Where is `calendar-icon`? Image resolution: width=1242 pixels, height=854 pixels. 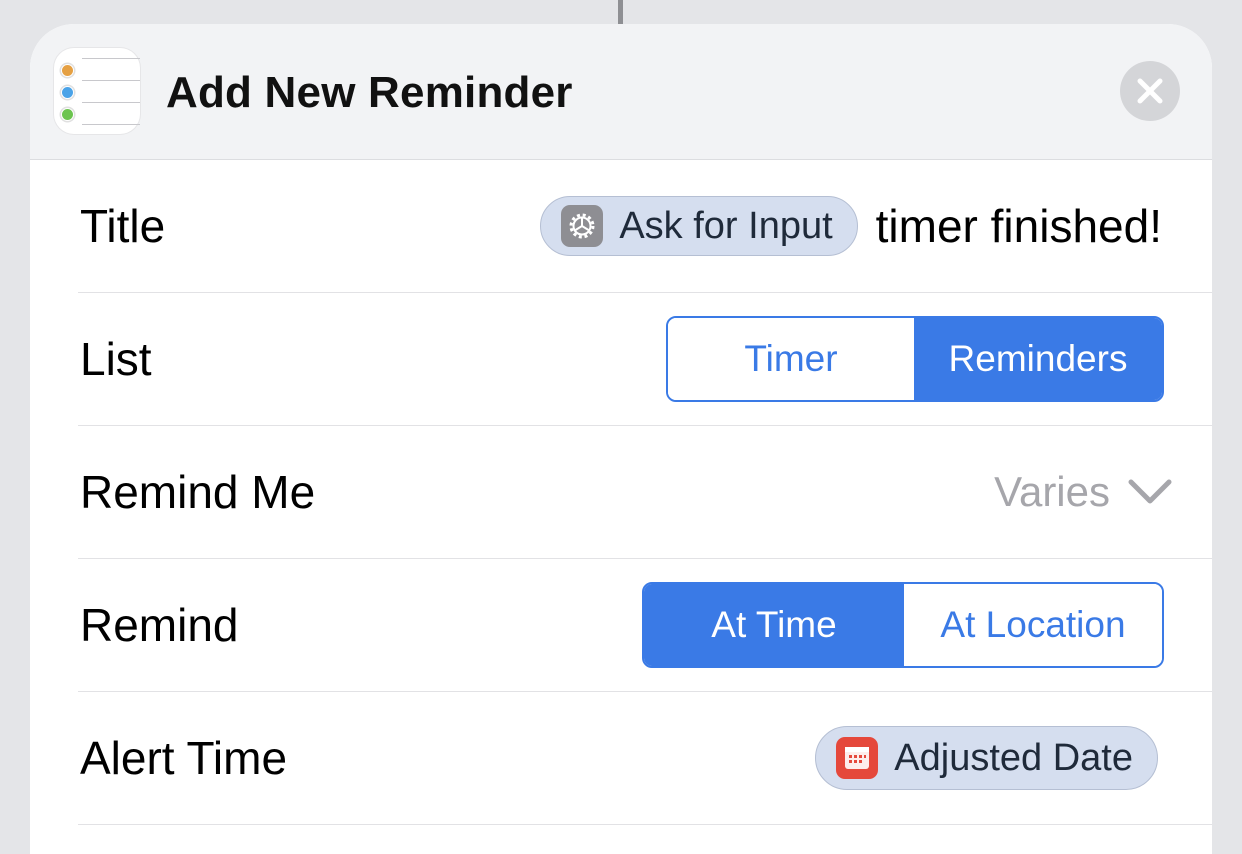
calendar-icon is located at coordinates (857, 758).